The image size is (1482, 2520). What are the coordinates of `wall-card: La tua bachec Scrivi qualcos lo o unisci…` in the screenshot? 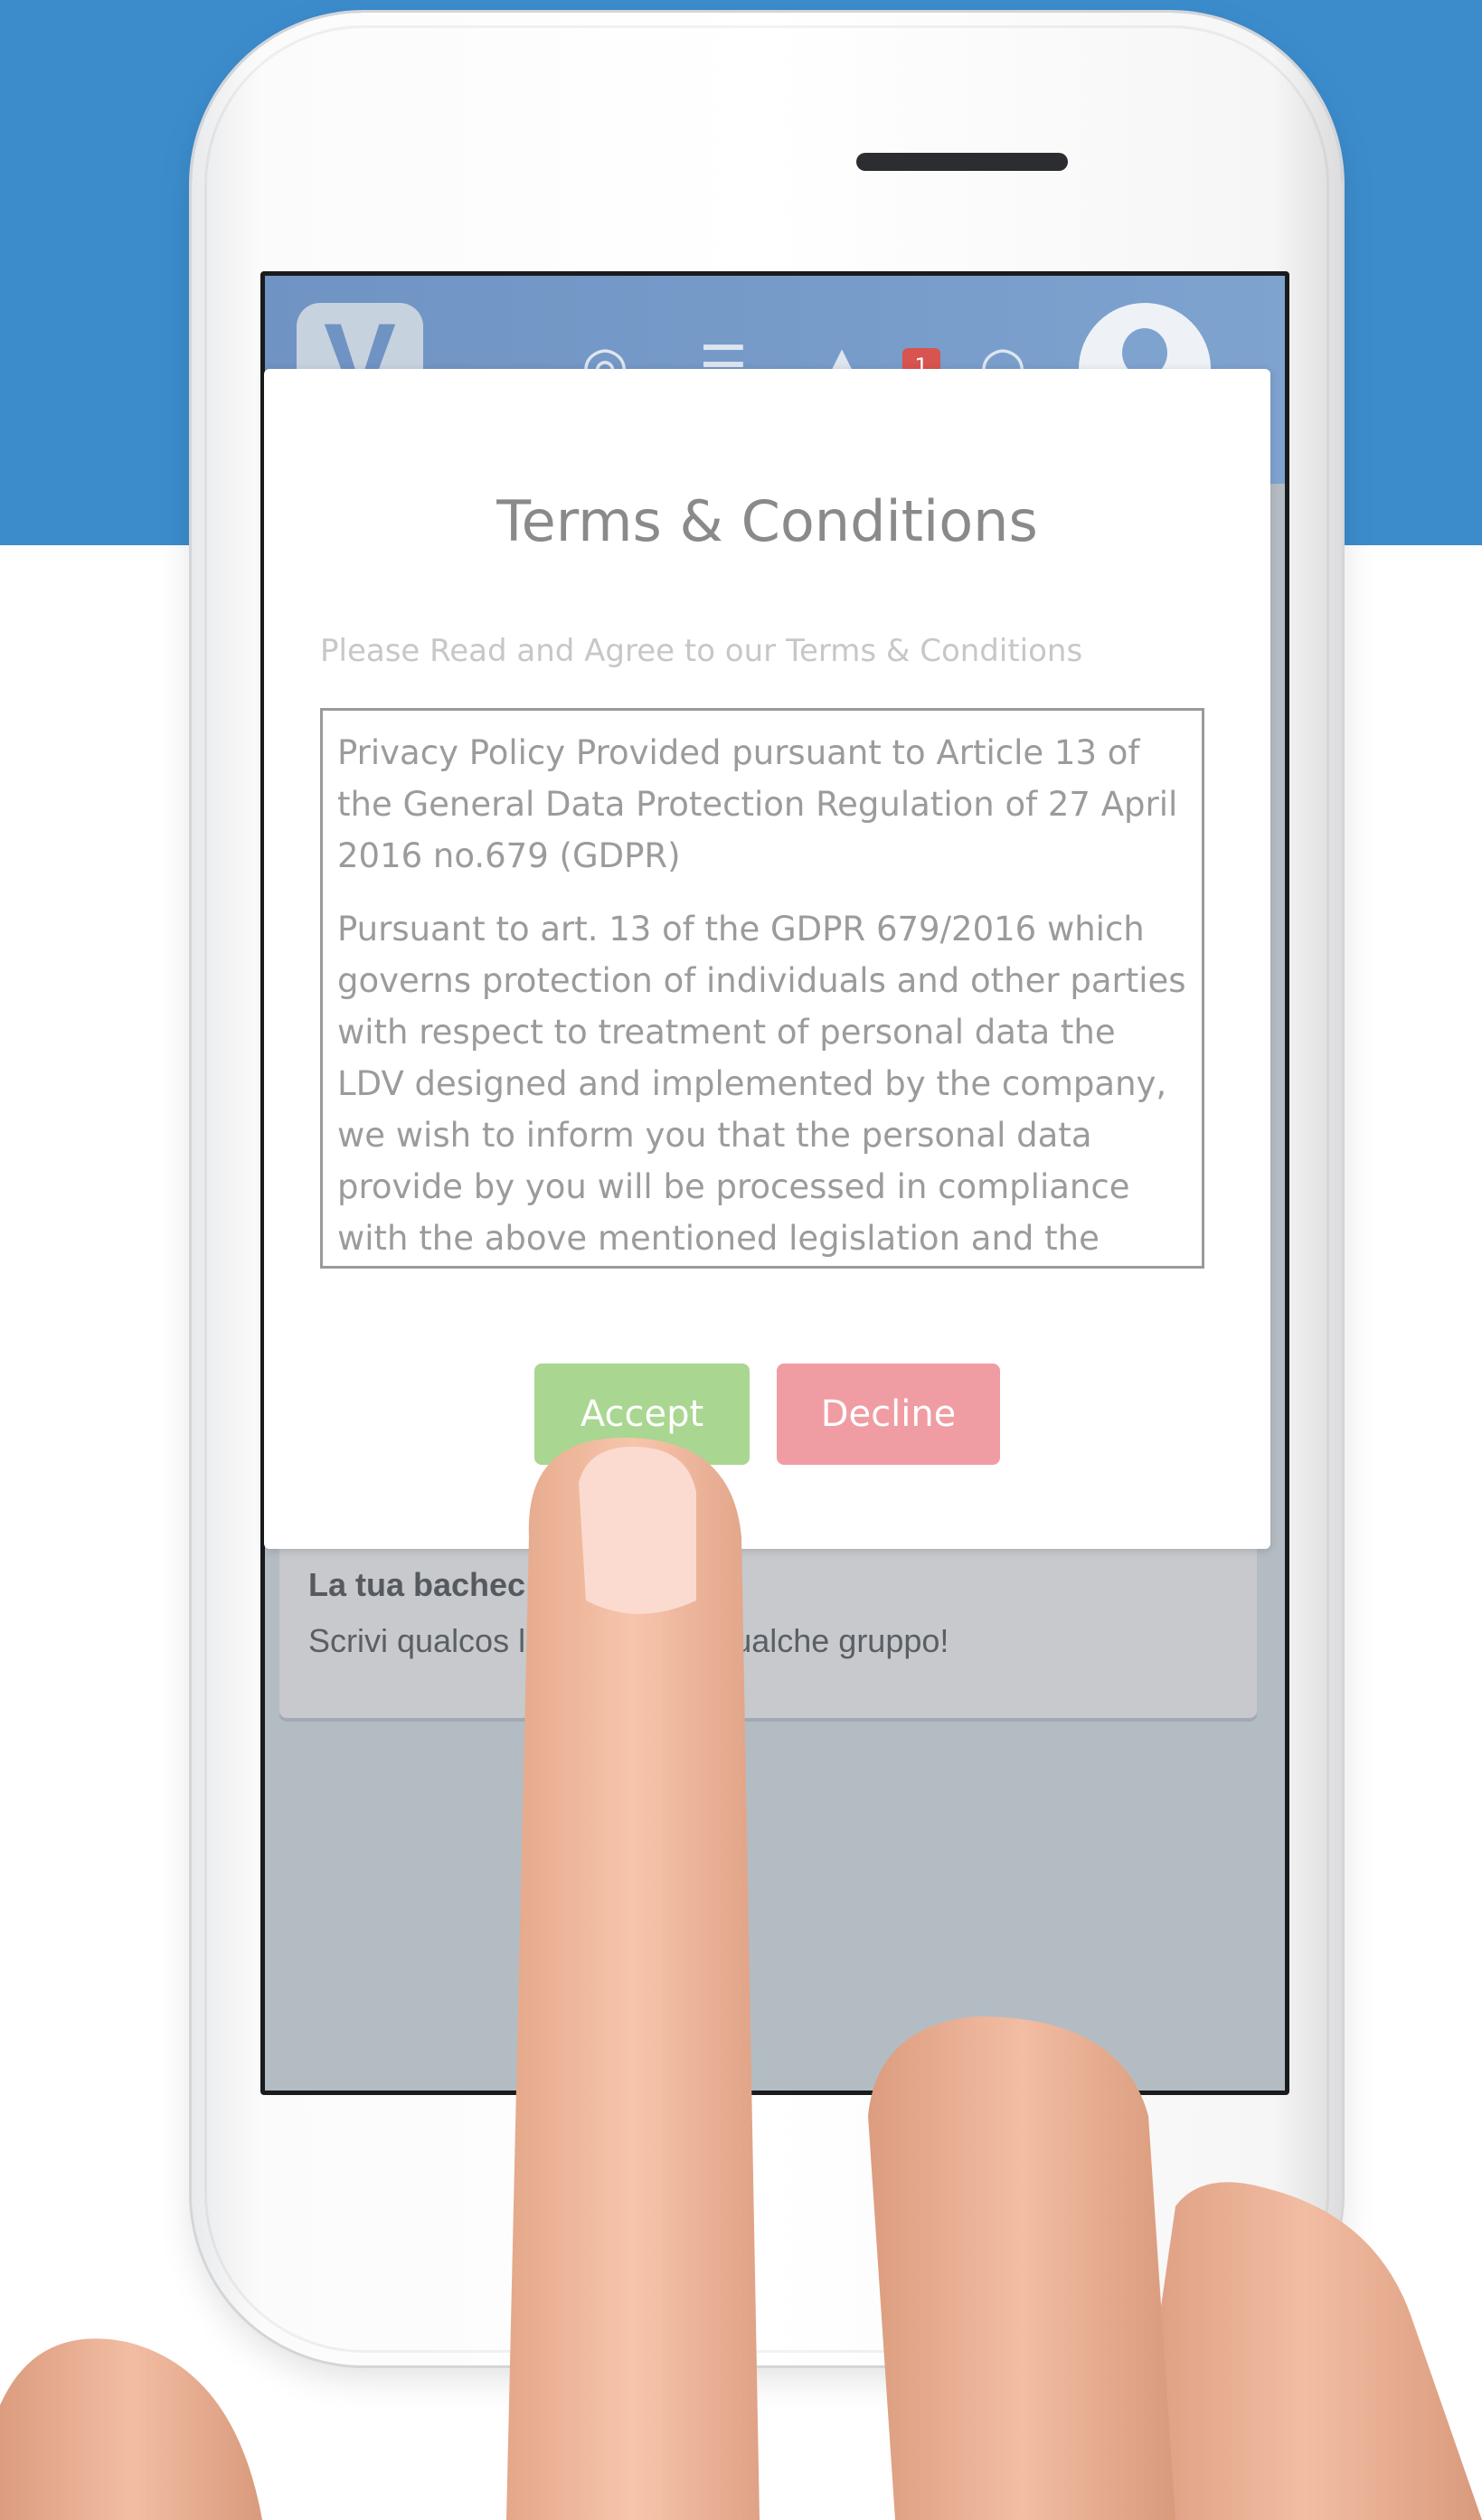 It's located at (768, 1627).